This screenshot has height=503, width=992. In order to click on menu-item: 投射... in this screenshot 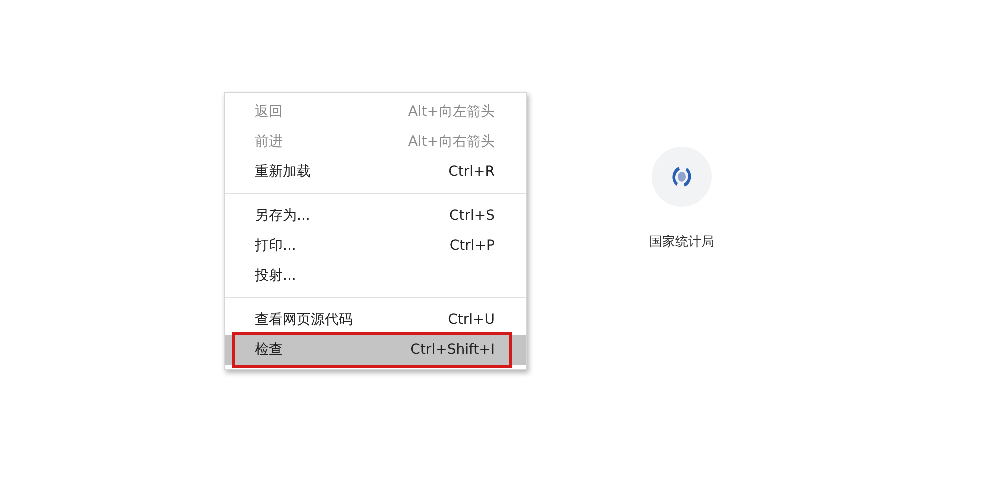, I will do `click(375, 276)`.